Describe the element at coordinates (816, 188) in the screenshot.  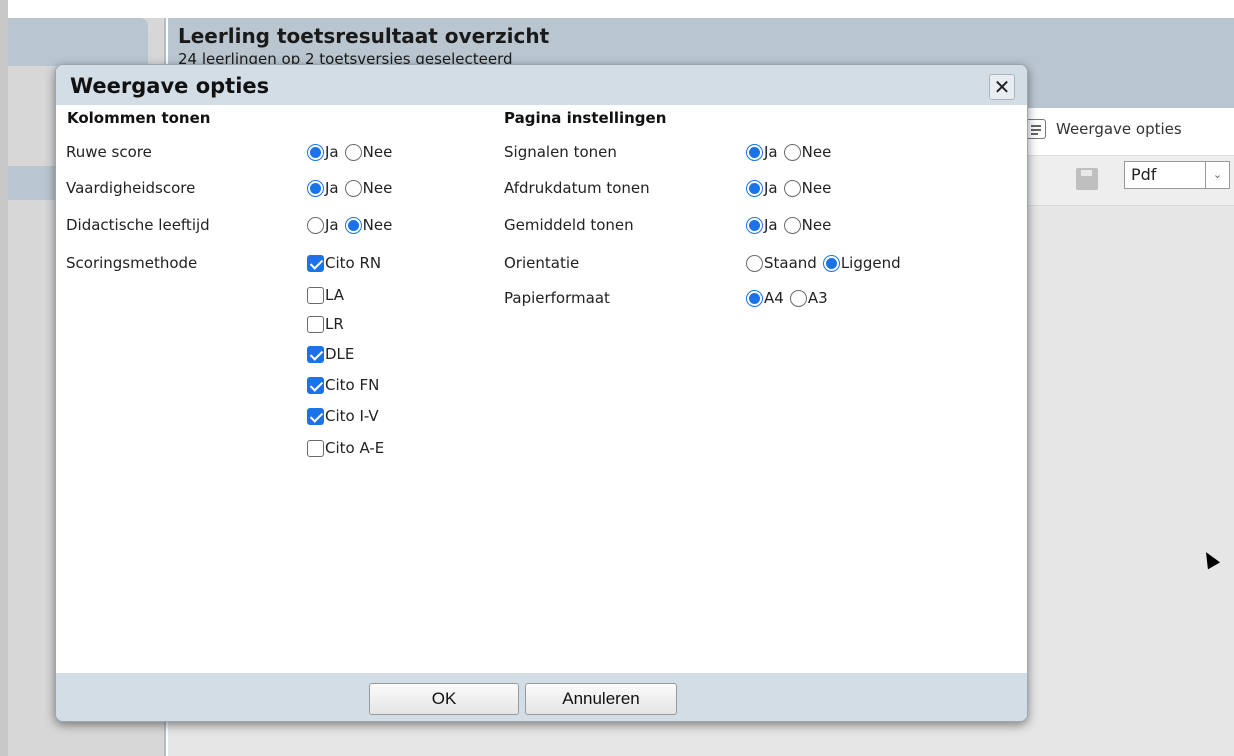
I see `print-date-nee-label: Nee` at that location.